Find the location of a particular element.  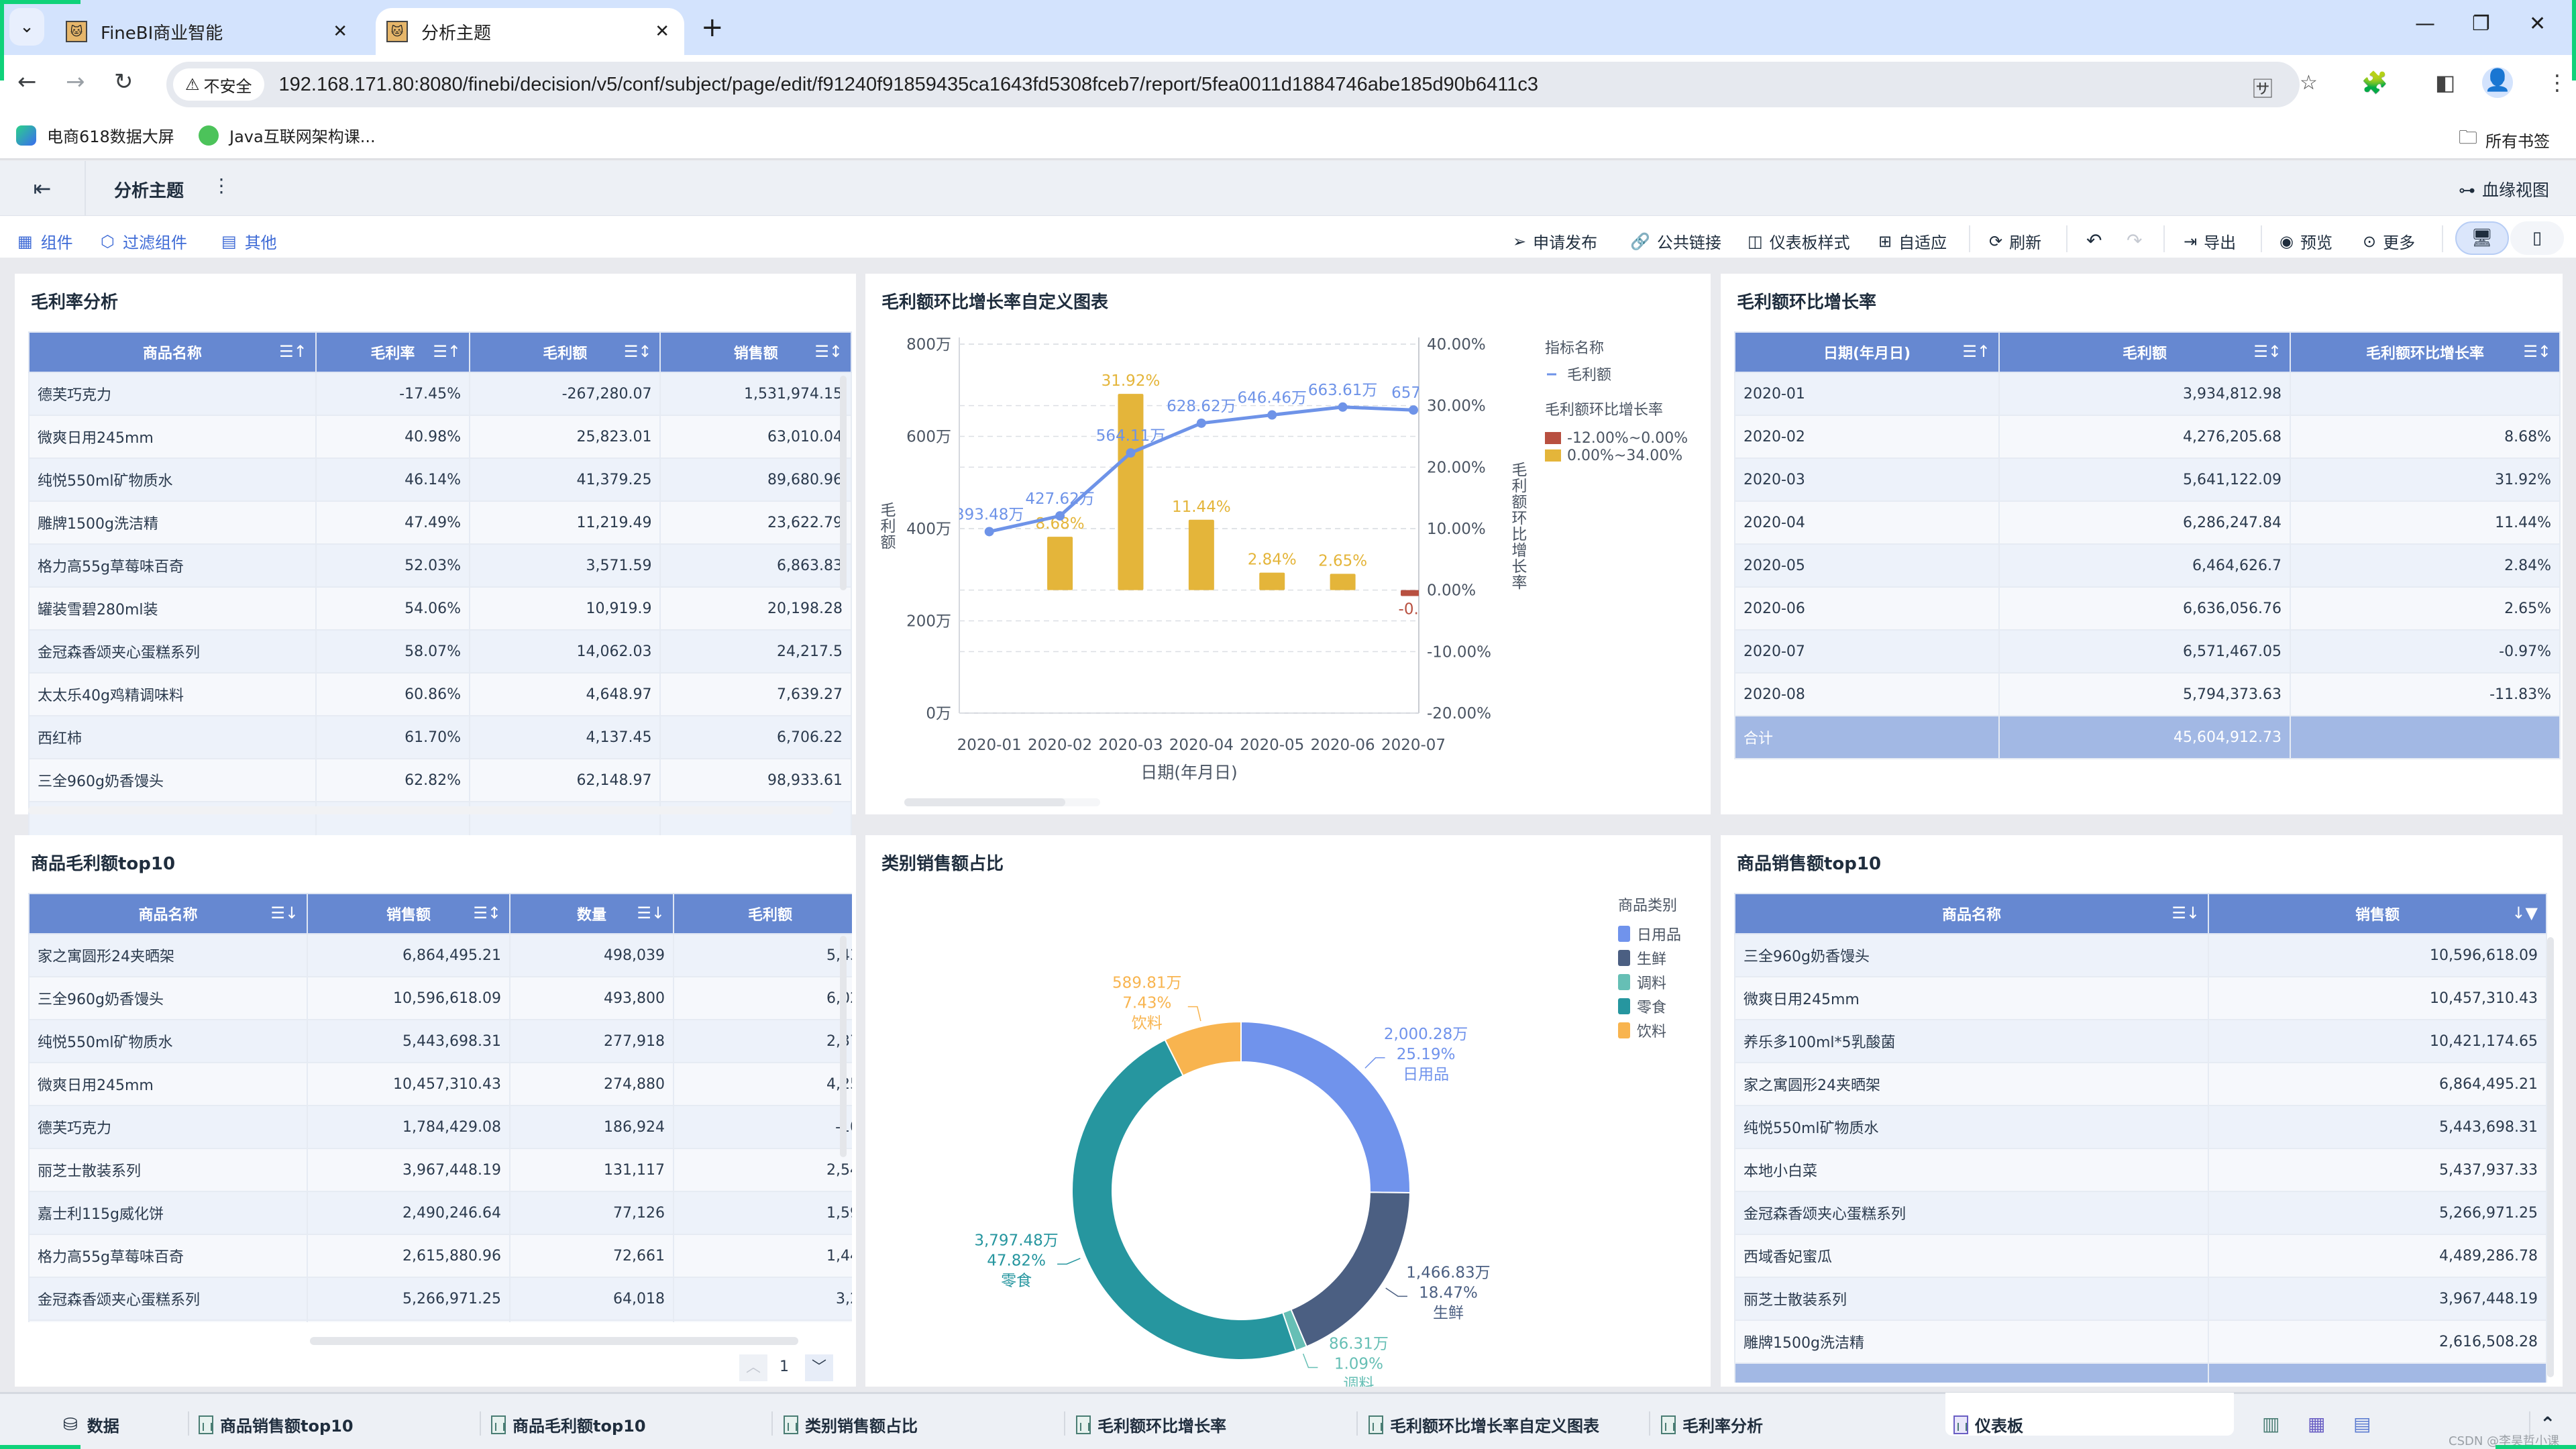

table-row: 丽芝士散装系列 3,967,448.19 is located at coordinates (2140, 1299).